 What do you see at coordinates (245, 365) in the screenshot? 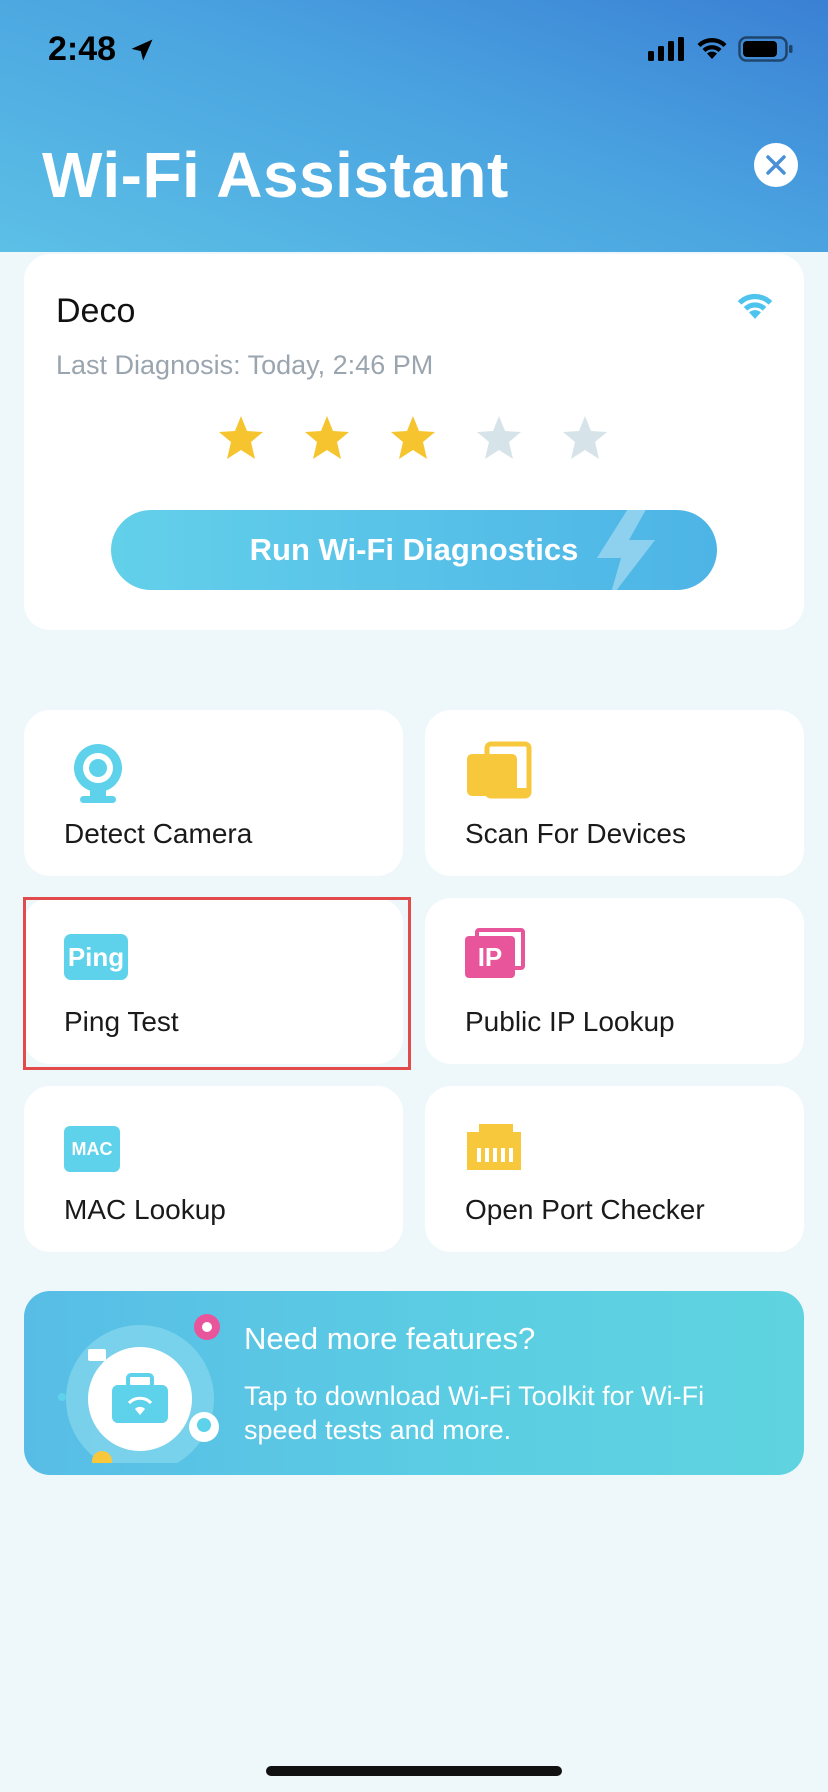
I see `last-diagnosis-text: Last Diagnosis: Today, 2:46 PM` at bounding box center [245, 365].